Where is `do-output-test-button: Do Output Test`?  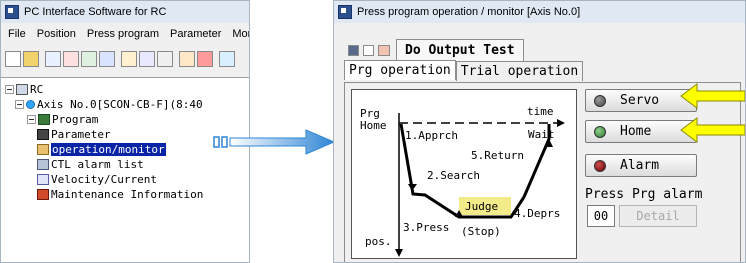
do-output-test-button: Do Output Test is located at coordinates (460, 50).